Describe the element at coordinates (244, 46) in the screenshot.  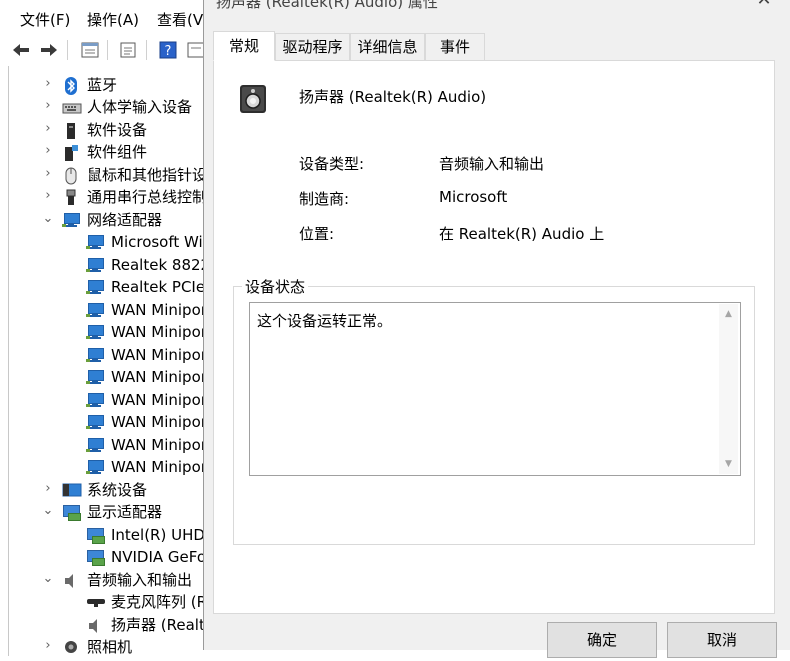
I see `tab-general: 常规` at that location.